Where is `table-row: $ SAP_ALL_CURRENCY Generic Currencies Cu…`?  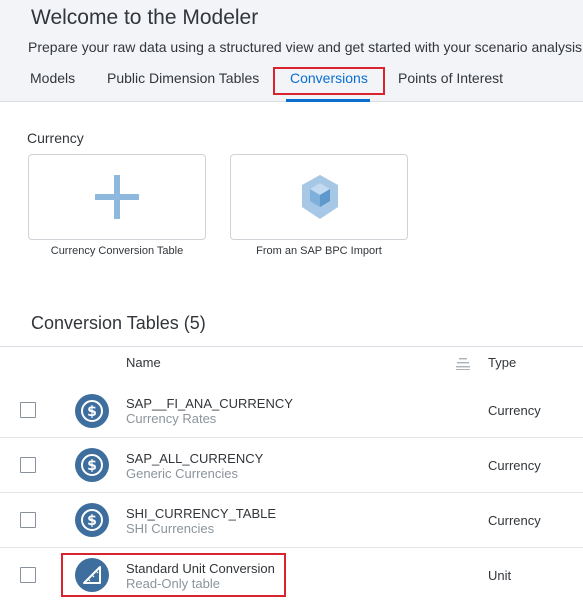
table-row: $ SAP_ALL_CURRENCY Generic Currencies Cu… is located at coordinates (291, 465).